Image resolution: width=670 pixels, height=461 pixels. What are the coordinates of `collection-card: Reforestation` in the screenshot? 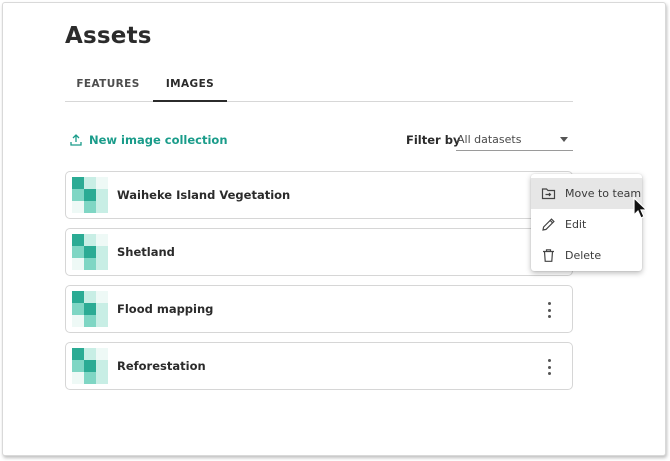 It's located at (319, 366).